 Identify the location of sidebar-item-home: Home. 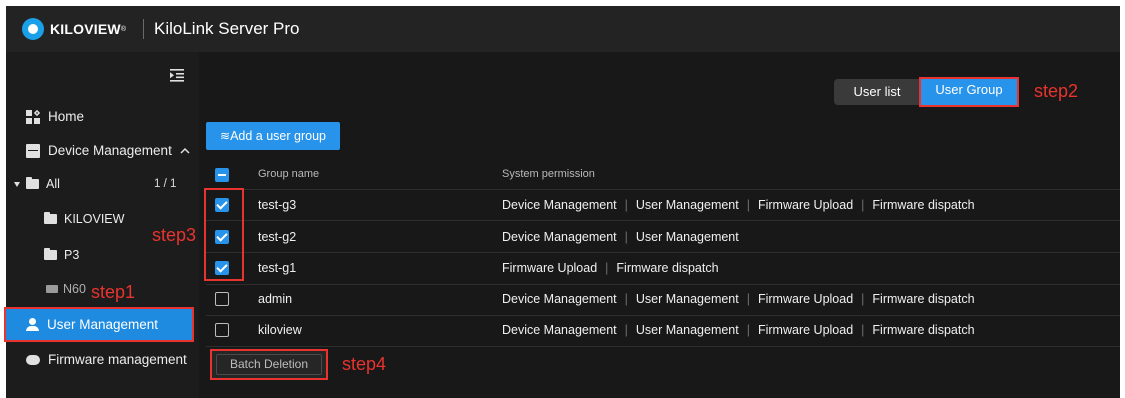
(55, 116).